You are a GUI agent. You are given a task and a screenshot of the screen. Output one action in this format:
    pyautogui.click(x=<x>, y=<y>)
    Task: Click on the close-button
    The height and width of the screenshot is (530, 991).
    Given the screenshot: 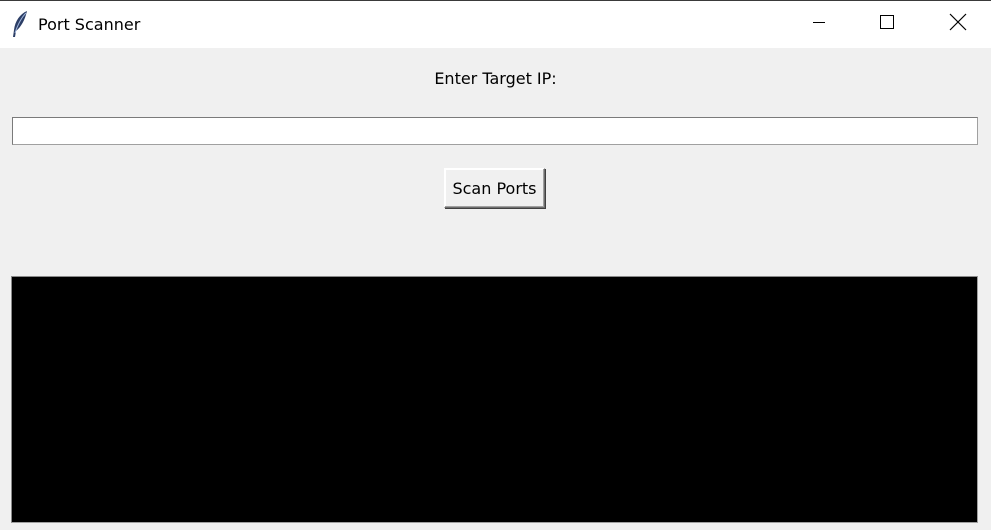 What is the action you would take?
    pyautogui.click(x=958, y=24)
    